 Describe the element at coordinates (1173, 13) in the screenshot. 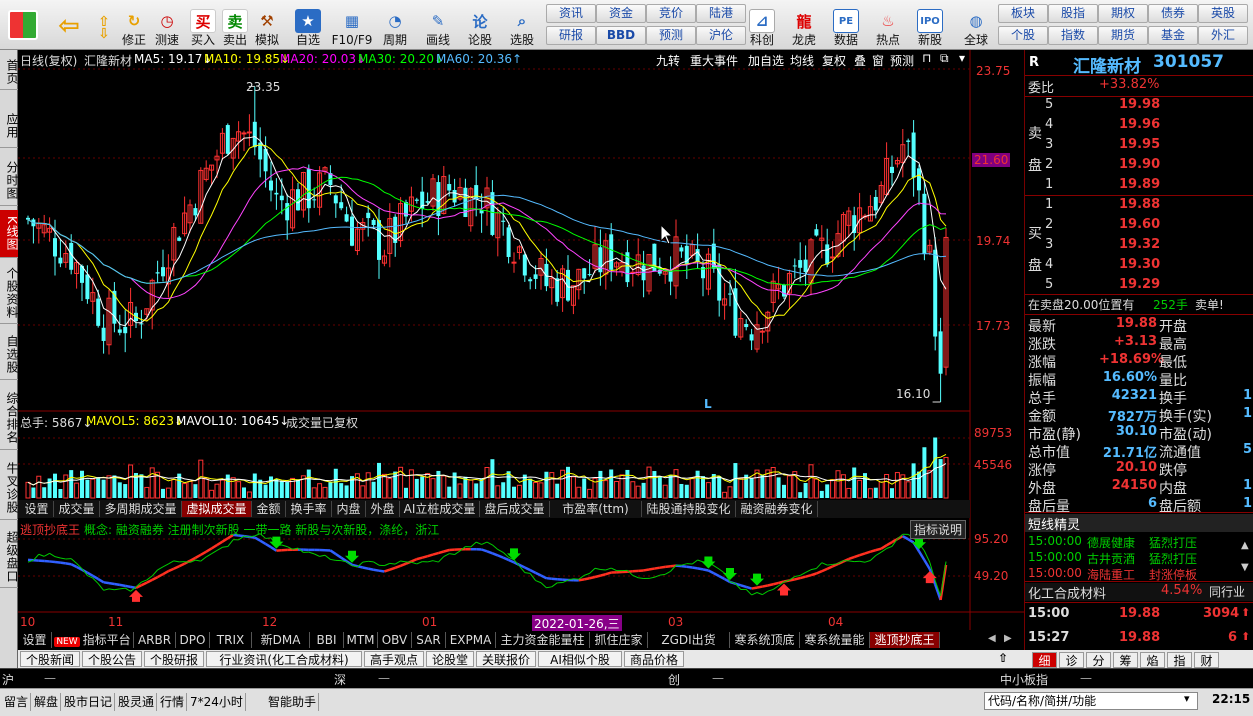

I see `grid-bonds: 债券` at that location.